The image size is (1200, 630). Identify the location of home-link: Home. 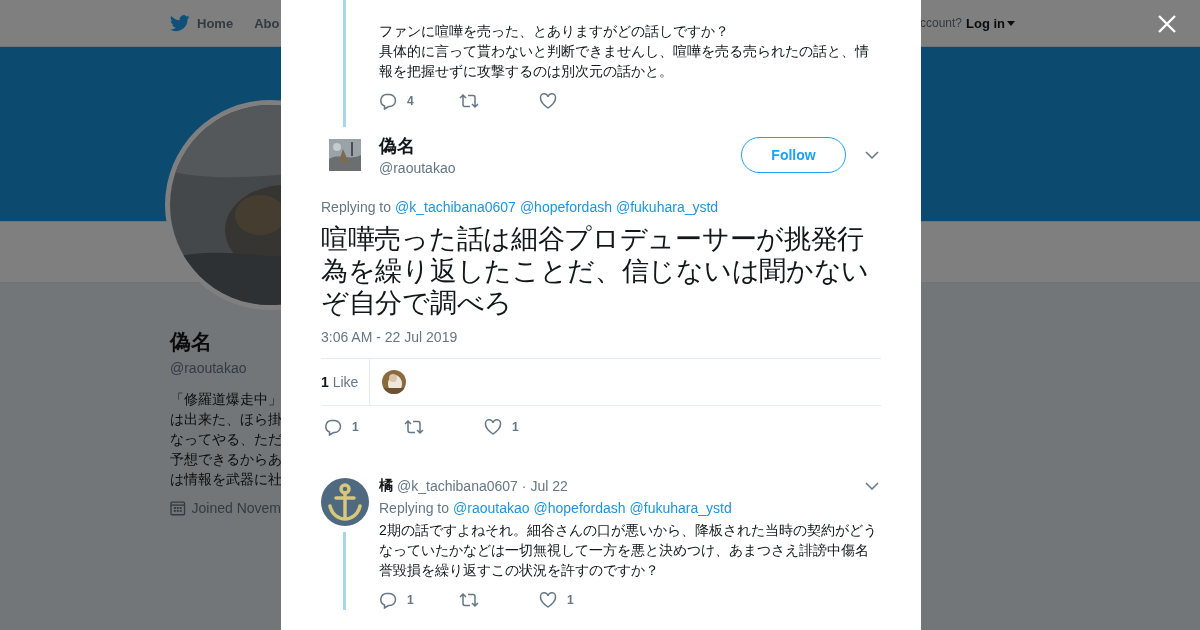
(202, 23).